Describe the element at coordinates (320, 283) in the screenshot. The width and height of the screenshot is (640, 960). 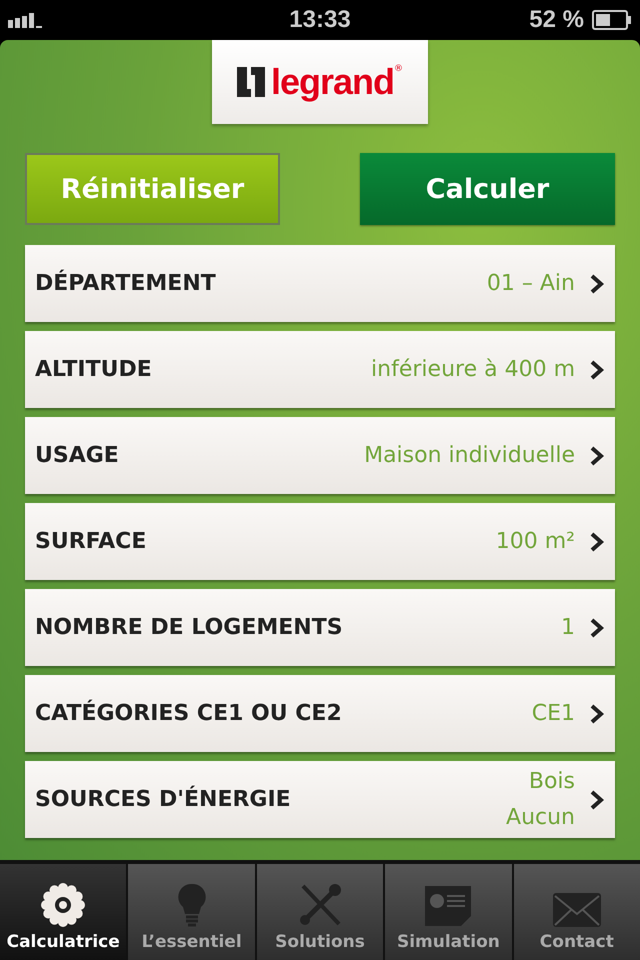
I see `settings-row: DÉPARTEMENT 01 – Ain` at that location.